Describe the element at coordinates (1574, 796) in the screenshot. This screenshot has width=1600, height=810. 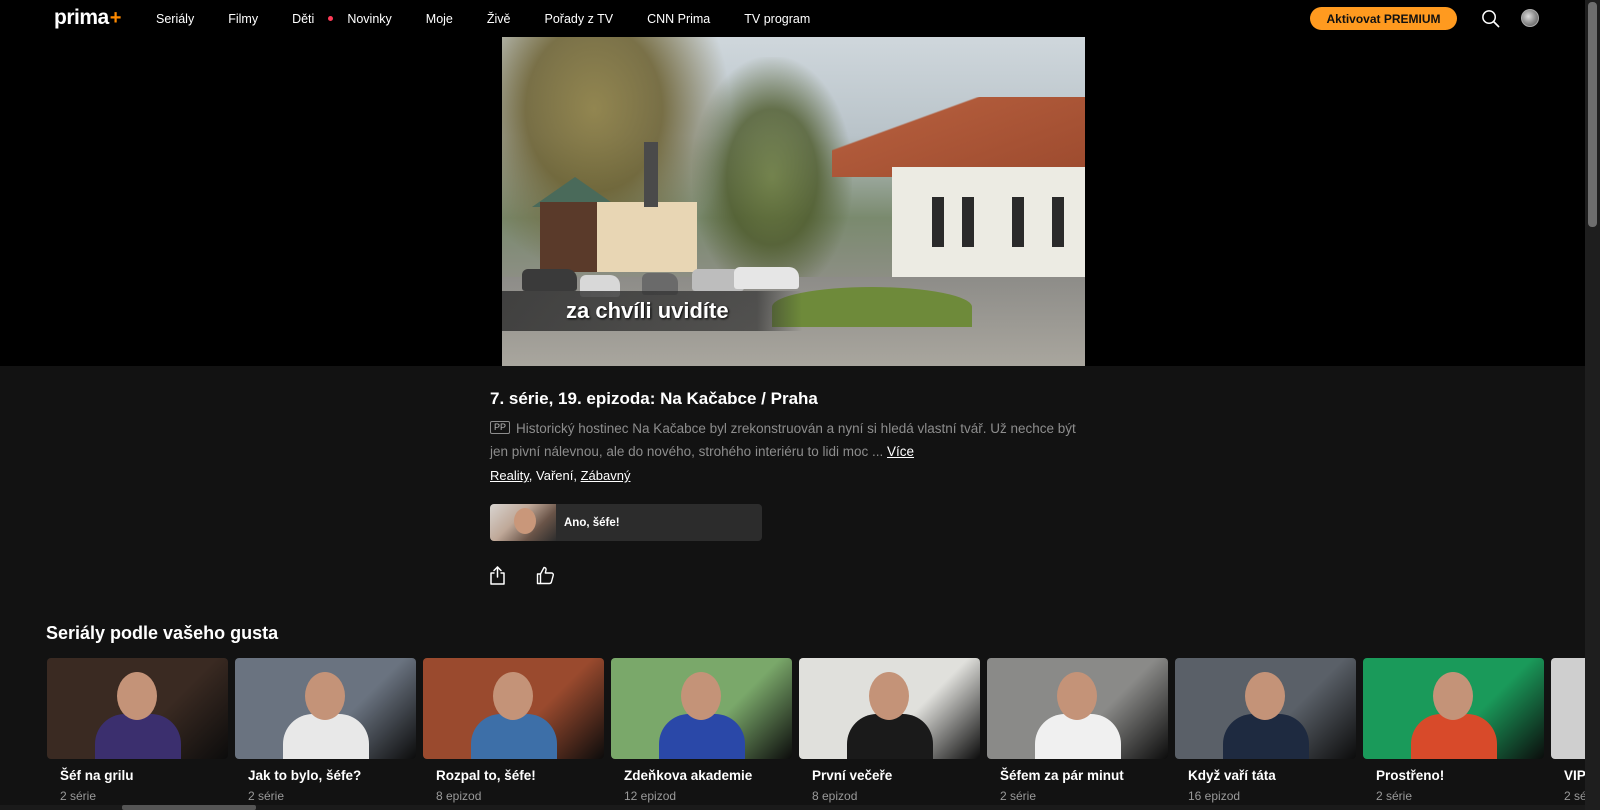
I see `show-card-subtitle: 2 séri` at that location.